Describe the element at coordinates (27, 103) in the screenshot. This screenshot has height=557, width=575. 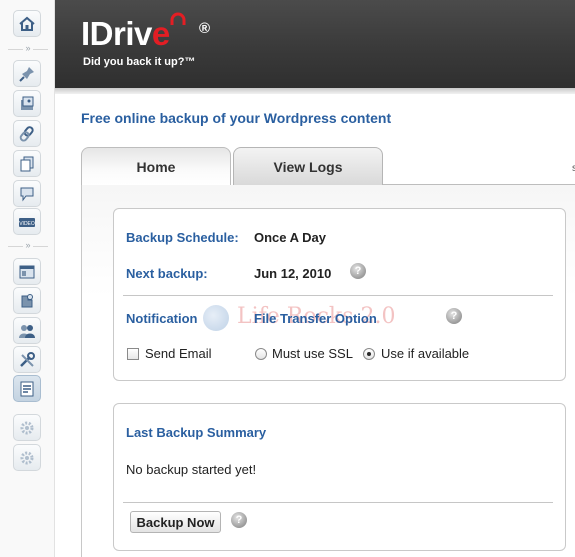
I see `media-icon` at that location.